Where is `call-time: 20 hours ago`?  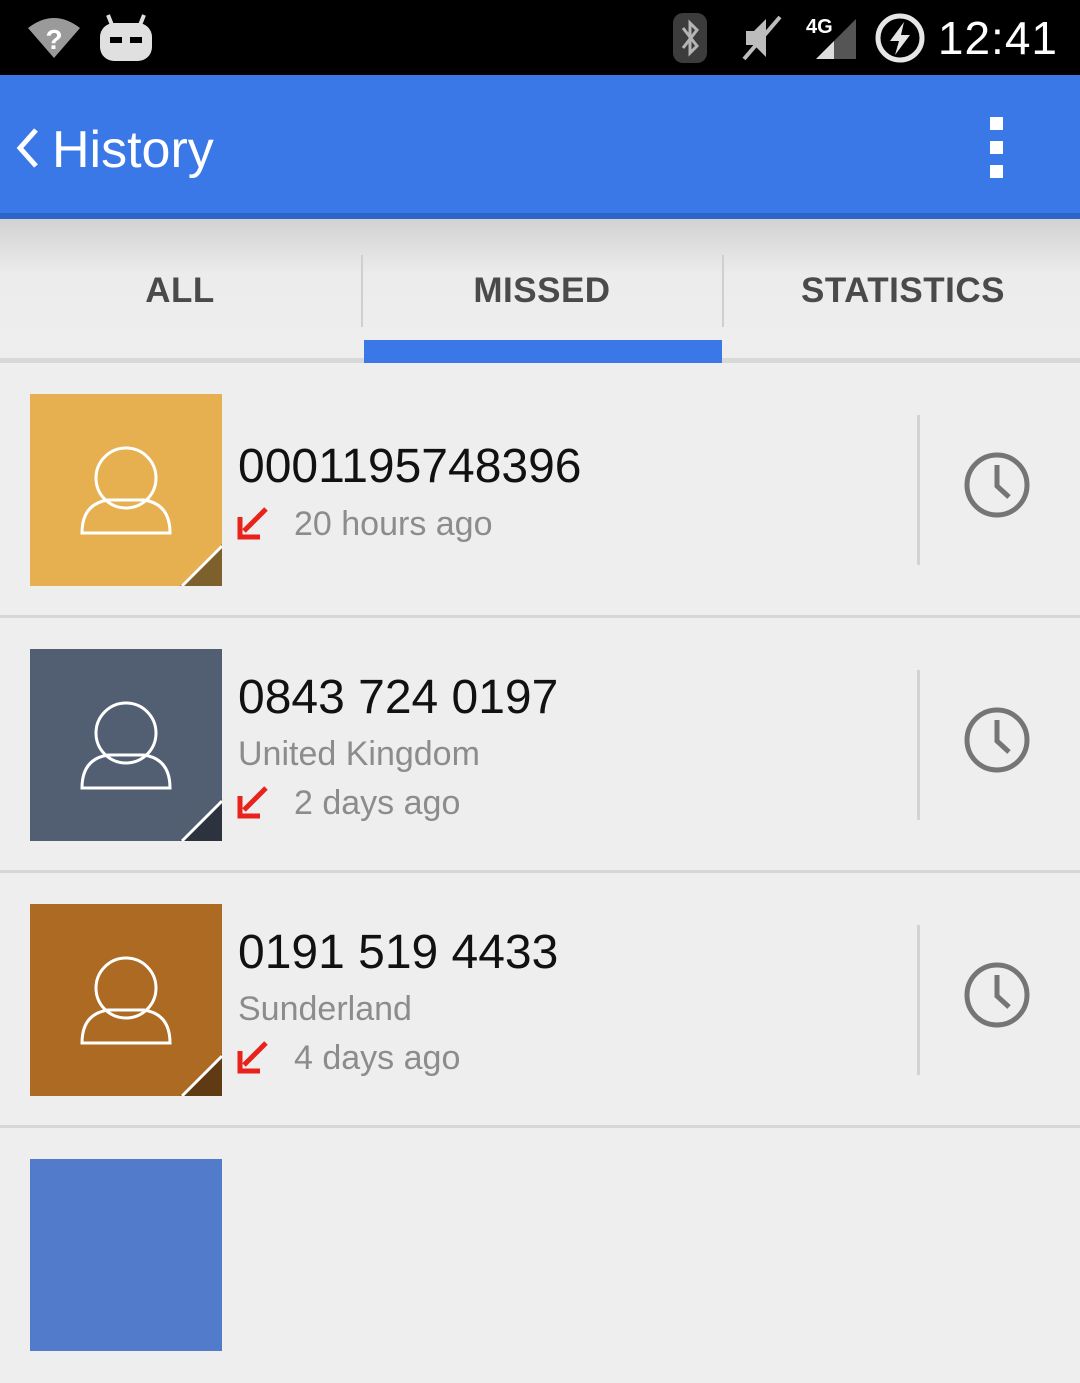
call-time: 20 hours ago is located at coordinates (393, 524).